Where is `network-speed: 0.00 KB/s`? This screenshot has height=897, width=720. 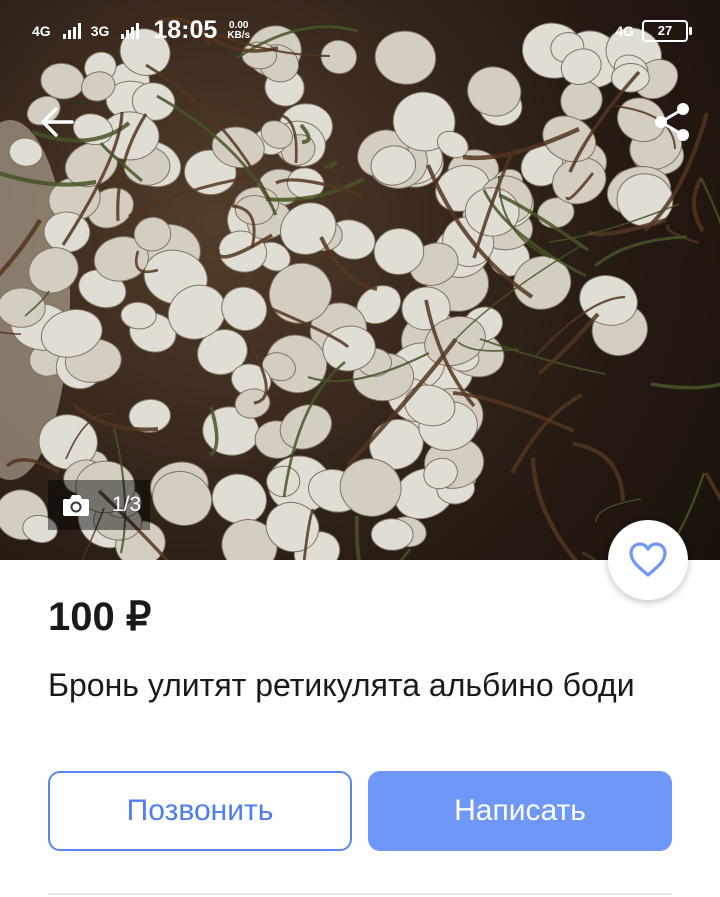
network-speed: 0.00 KB/s is located at coordinates (239, 30).